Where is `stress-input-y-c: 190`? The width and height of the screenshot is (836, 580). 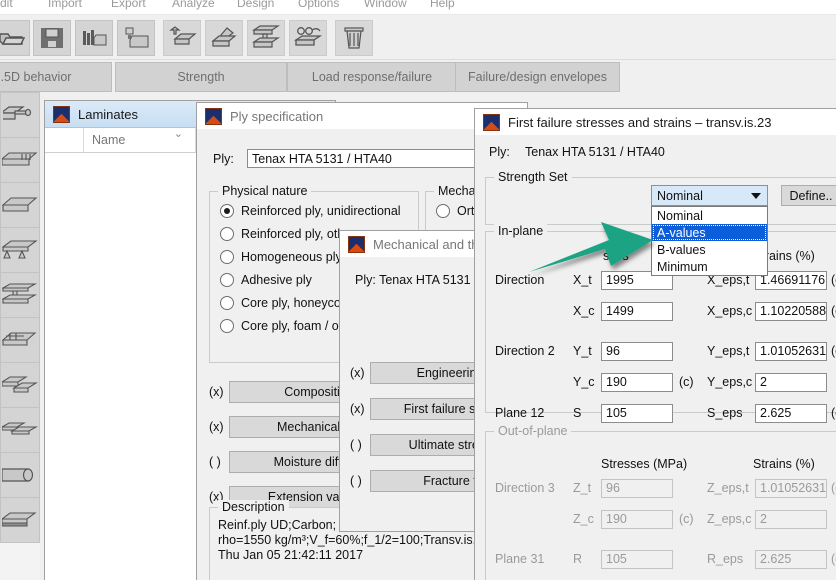 stress-input-y-c: 190 is located at coordinates (637, 382).